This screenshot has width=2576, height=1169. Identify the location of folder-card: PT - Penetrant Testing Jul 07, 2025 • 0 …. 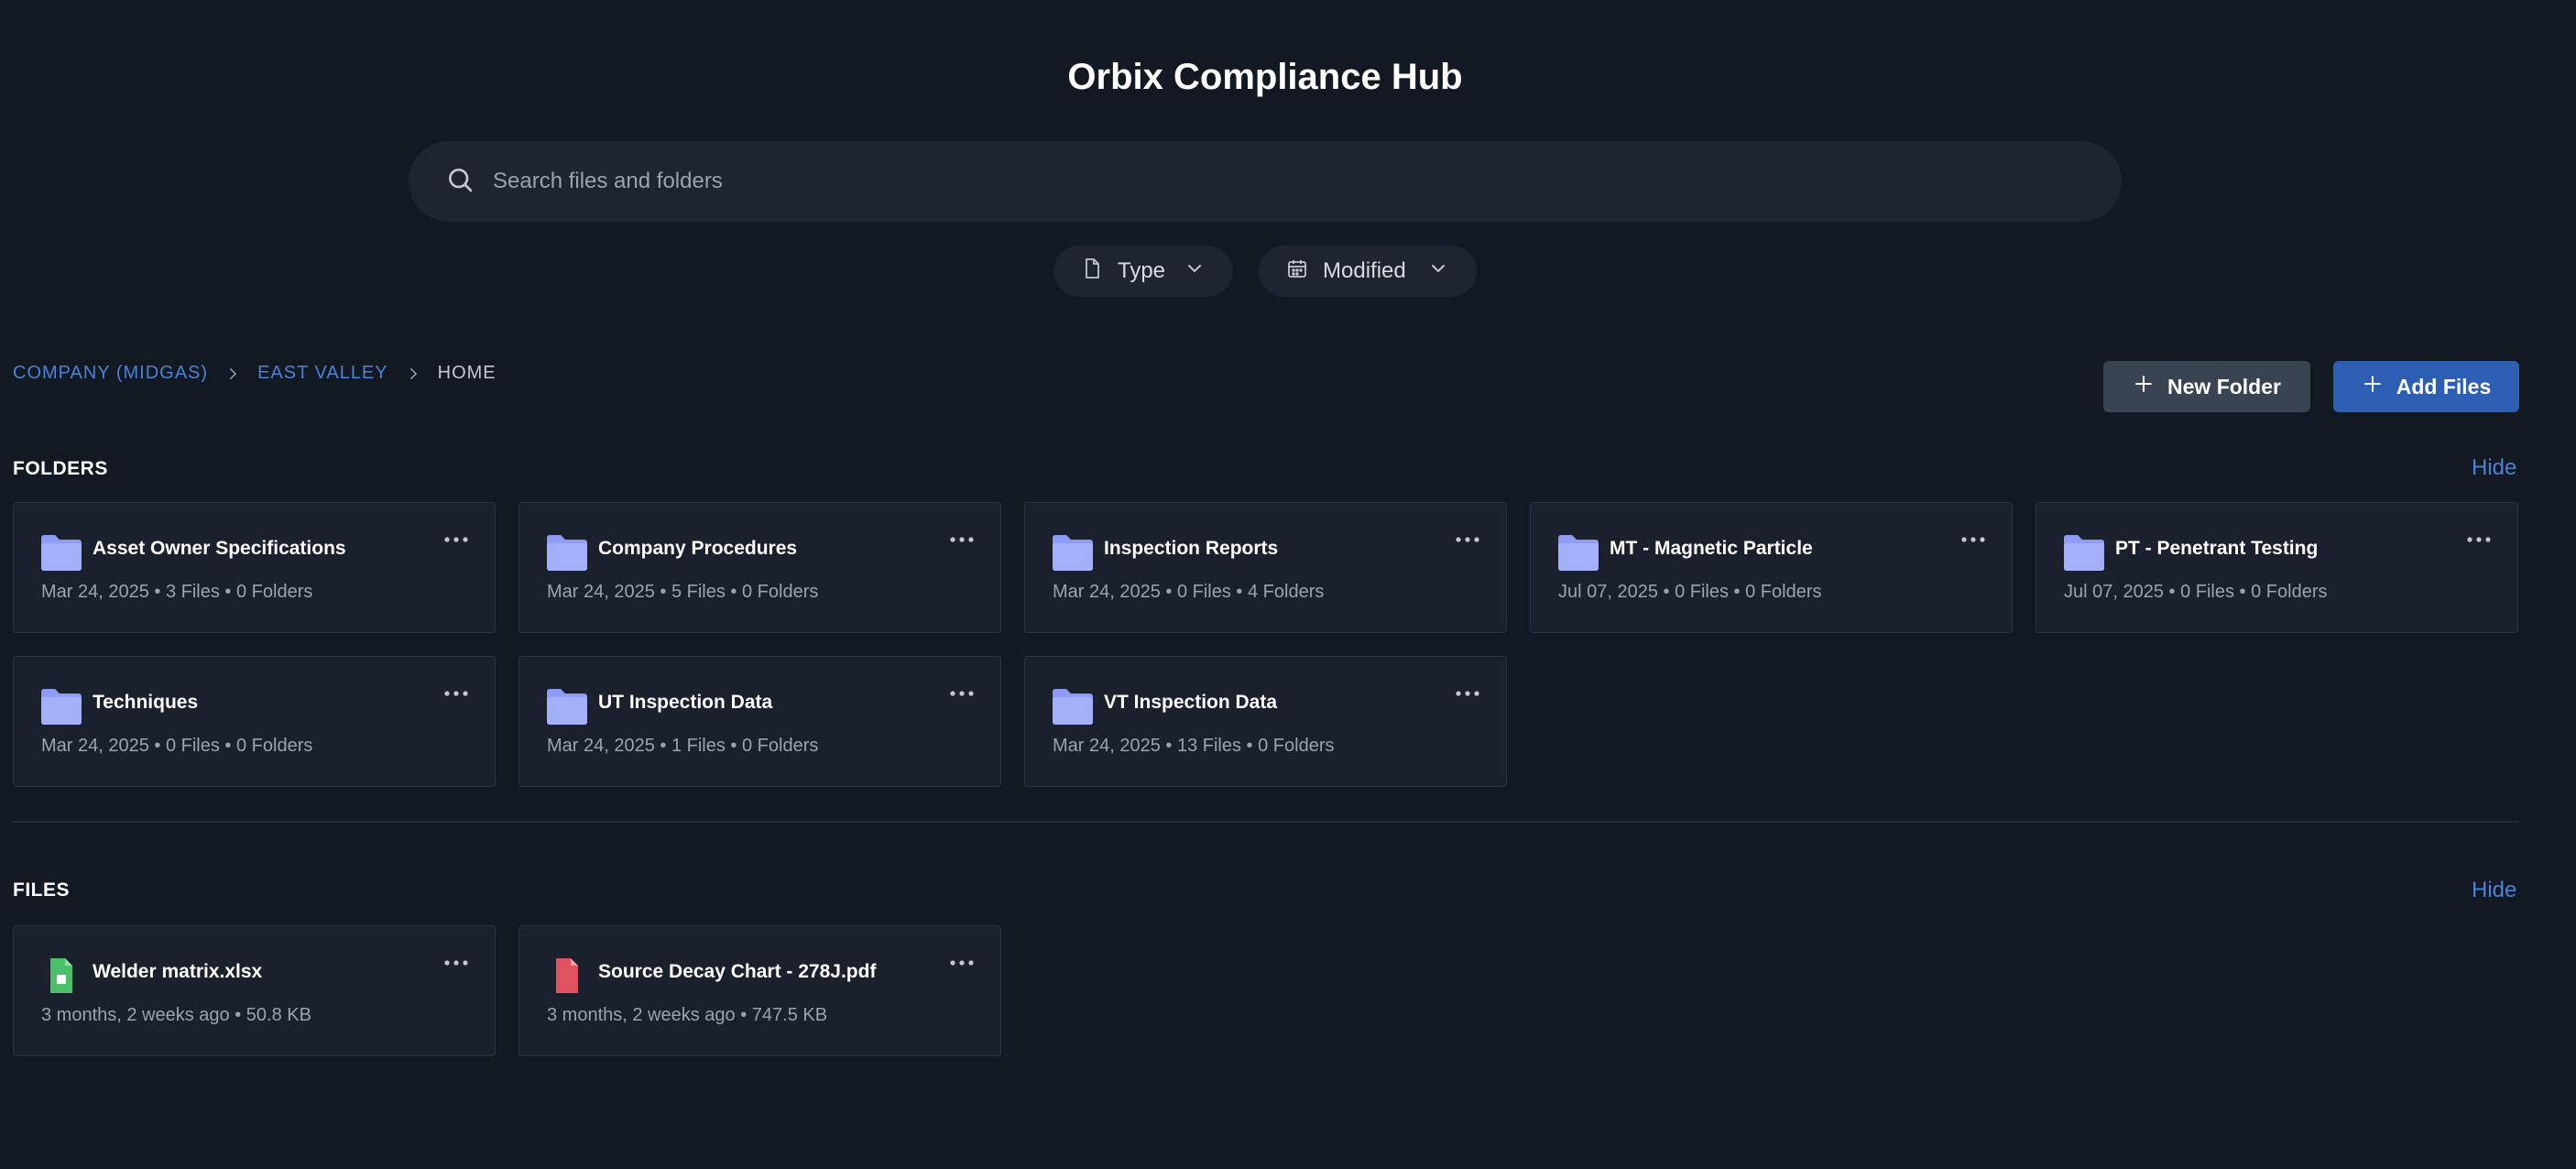
(2277, 567).